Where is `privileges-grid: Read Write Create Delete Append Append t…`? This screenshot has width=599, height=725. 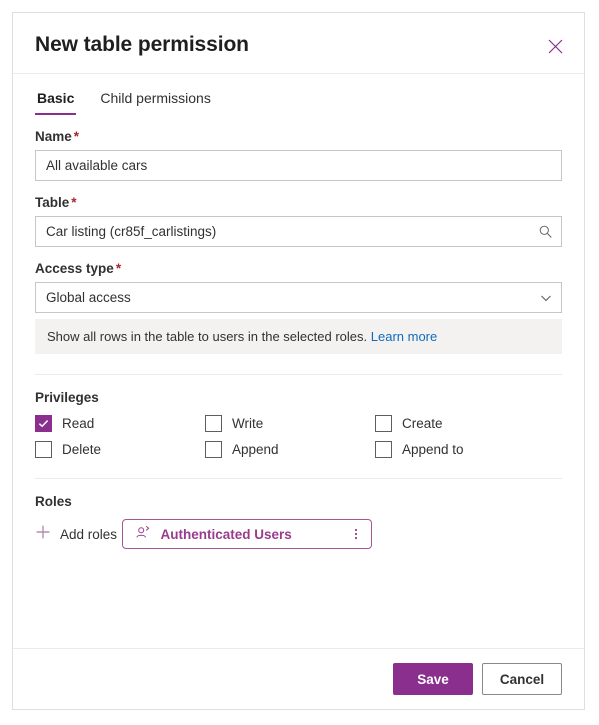 privileges-grid: Read Write Create Delete Append Append t… is located at coordinates (298, 436).